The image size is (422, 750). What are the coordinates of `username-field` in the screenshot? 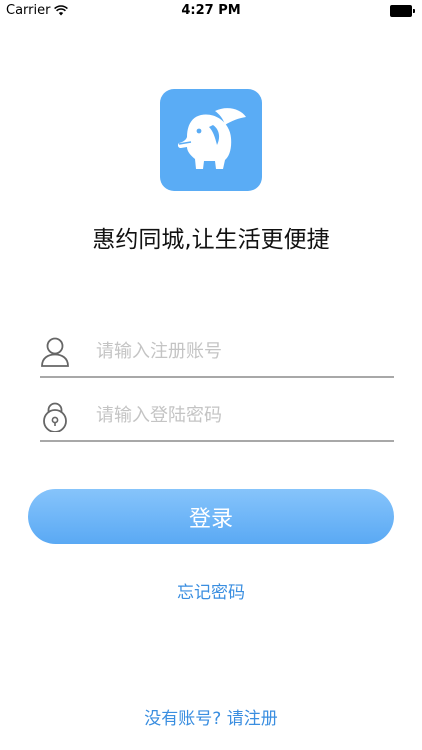 It's located at (217, 355).